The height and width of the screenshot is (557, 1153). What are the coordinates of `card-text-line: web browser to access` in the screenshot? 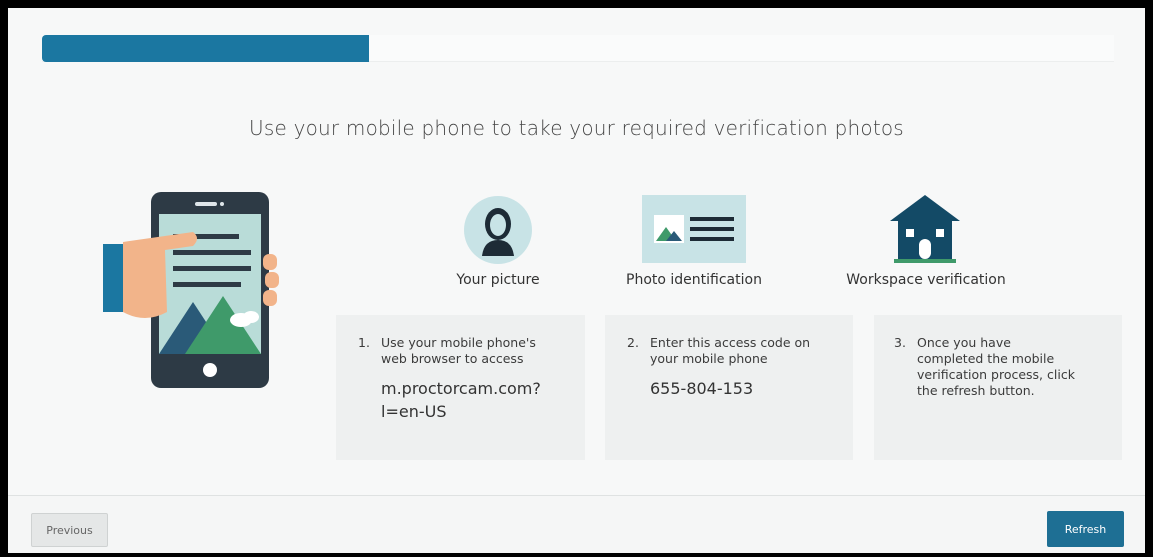 It's located at (452, 358).